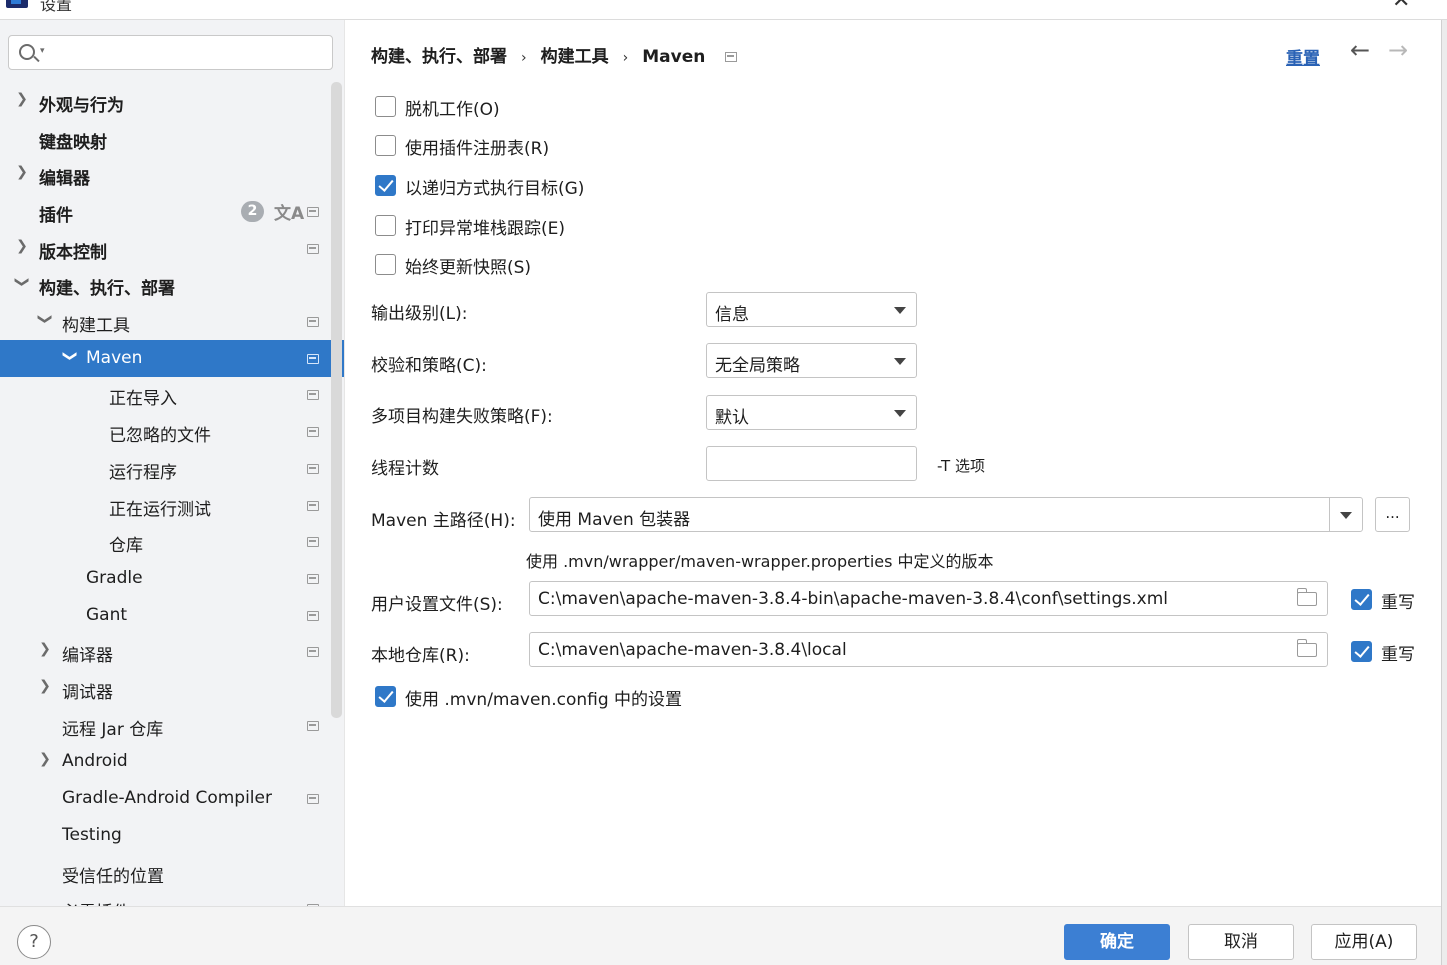  Describe the element at coordinates (485, 229) in the screenshot. I see `print-stack-label: 打印异常堆栈跟踪(E)` at that location.